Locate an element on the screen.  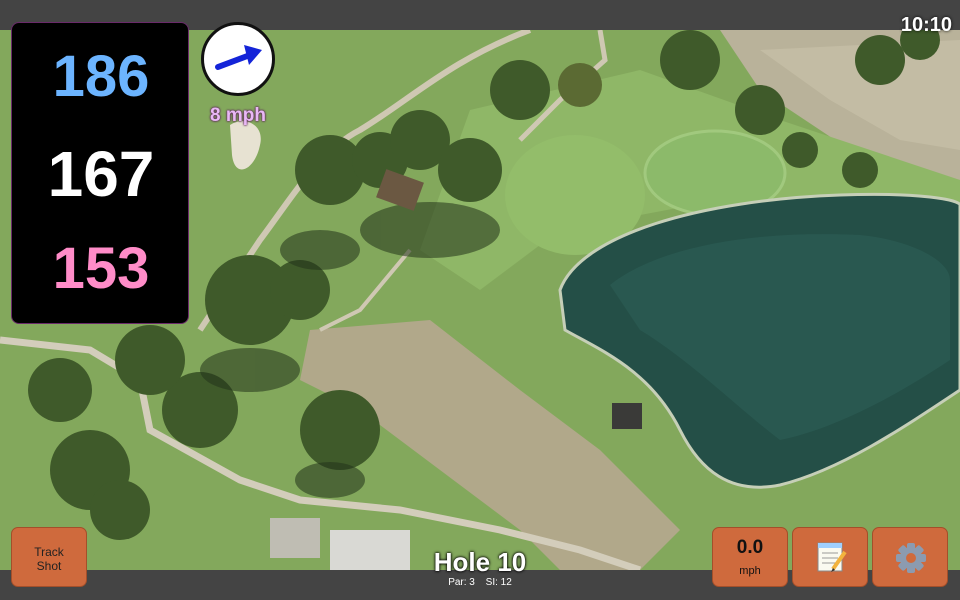
wind-speed-label: 8 mph is located at coordinates (238, 115).